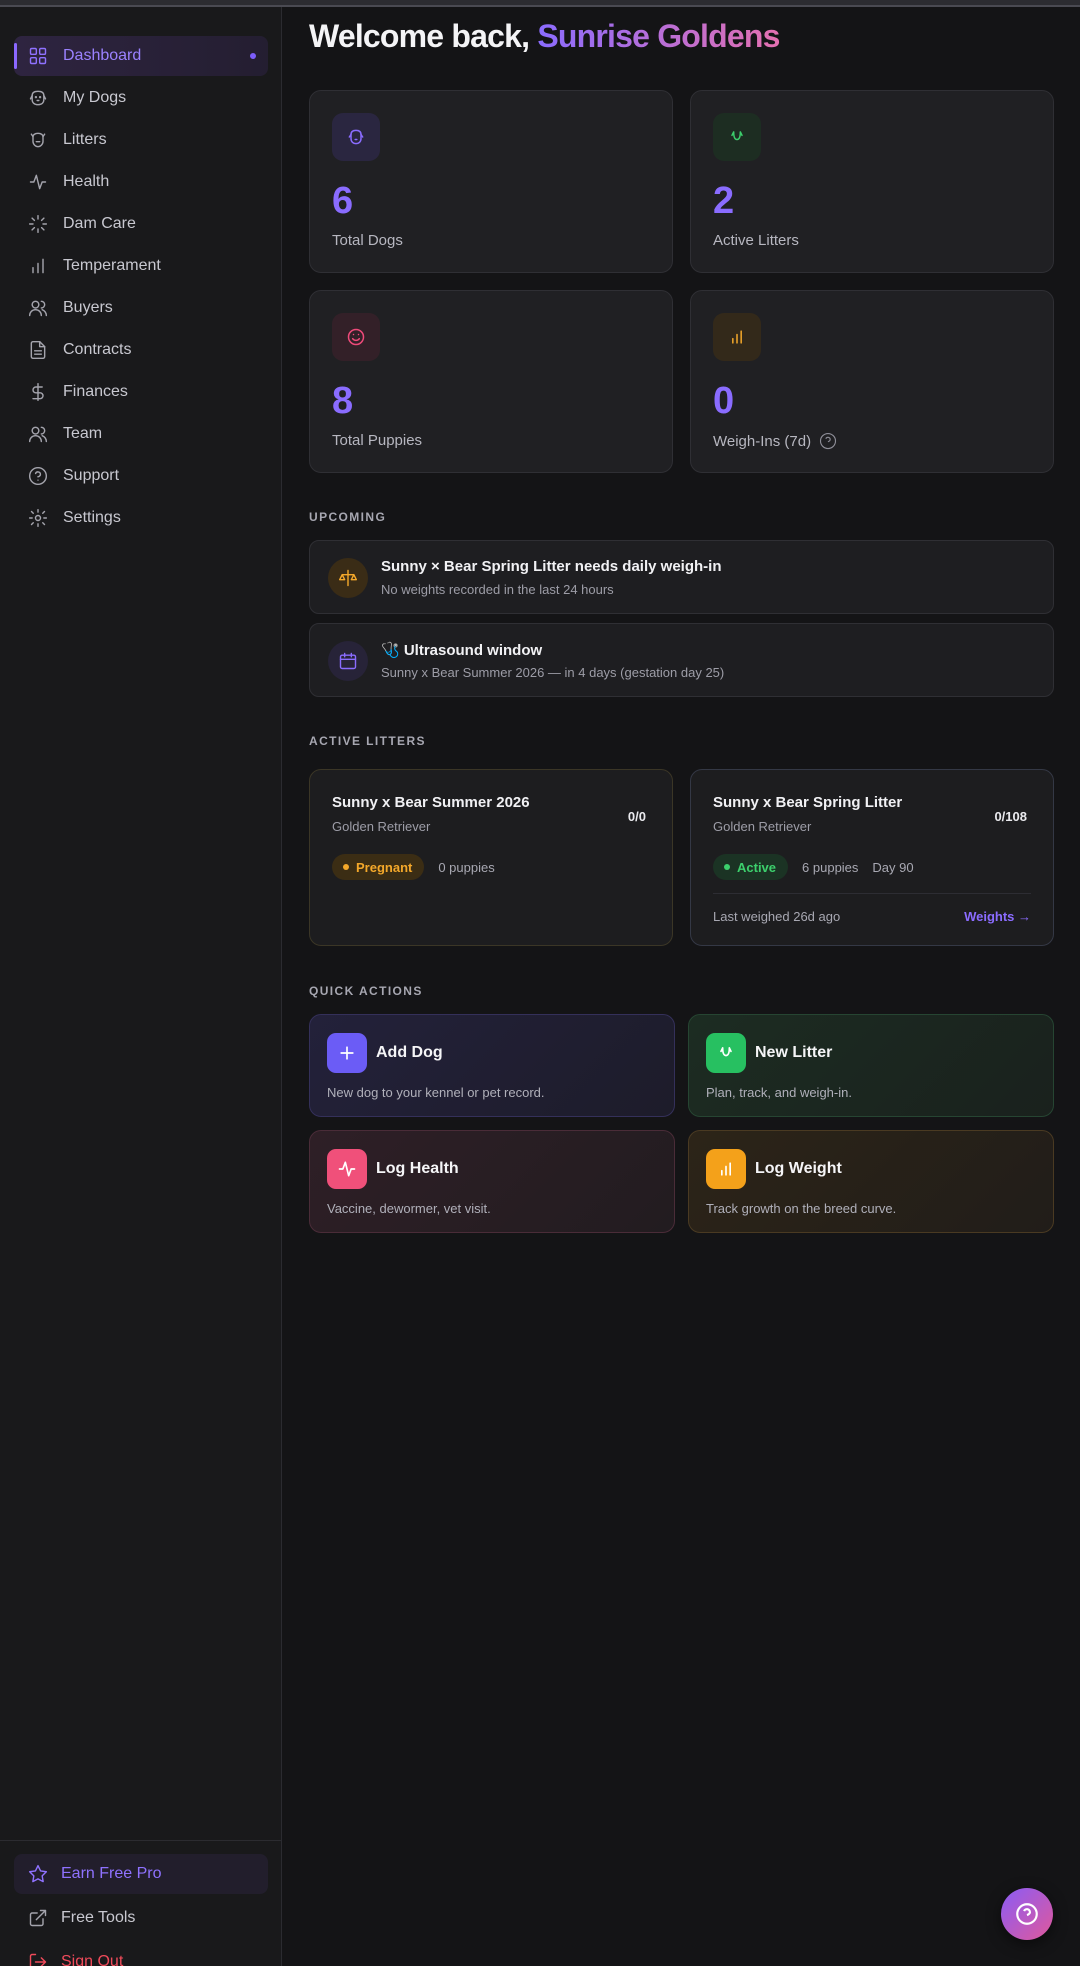  I want to click on litter-count: 0/0, so click(636, 816).